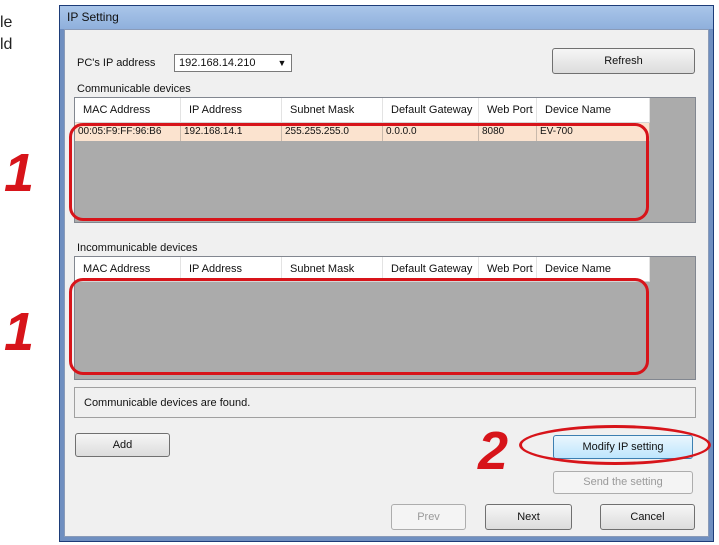 The height and width of the screenshot is (545, 719). I want to click on document-fragment-line-2: ld, so click(6, 44).